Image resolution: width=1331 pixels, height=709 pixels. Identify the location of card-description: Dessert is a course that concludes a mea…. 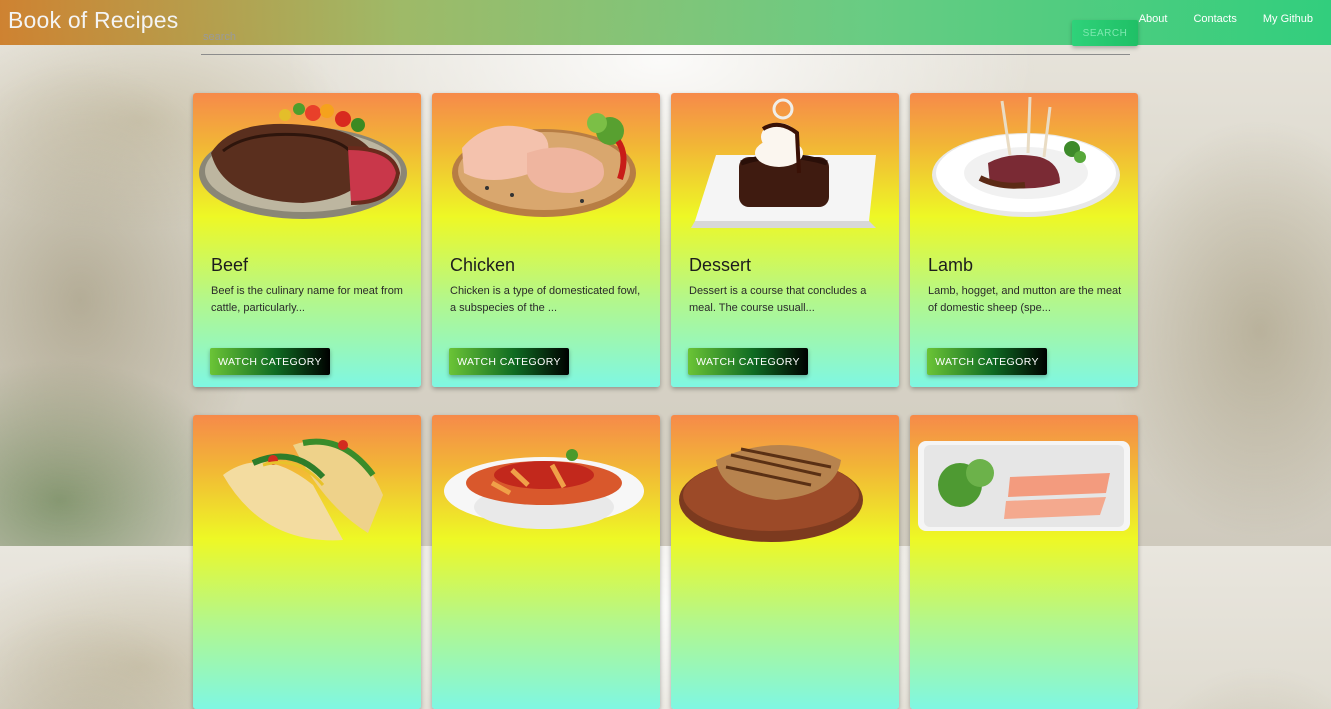
(778, 299).